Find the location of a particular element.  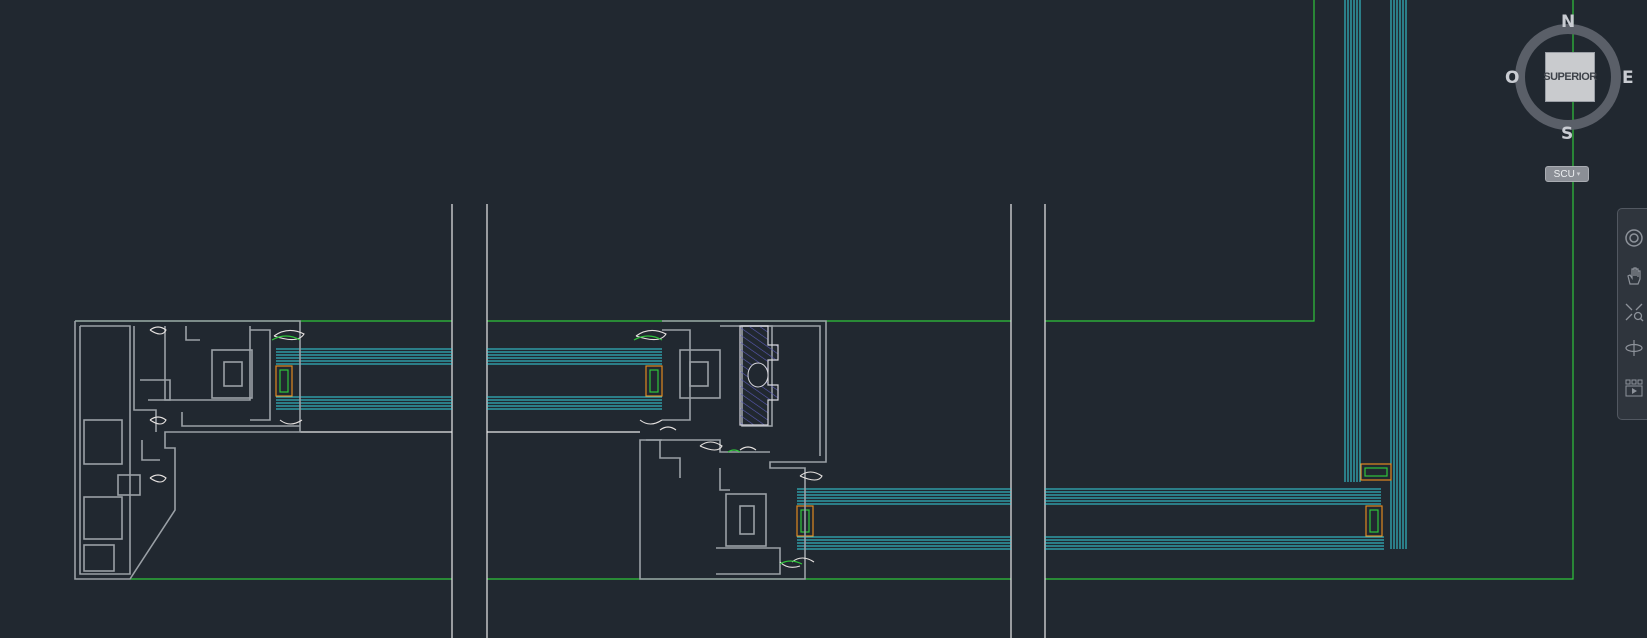

pan-icon is located at coordinates (1634, 276).